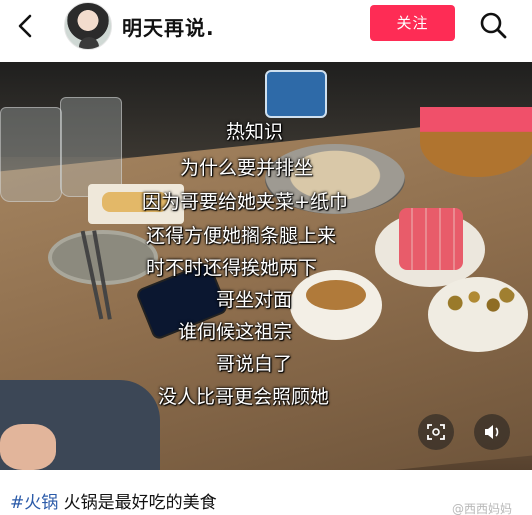 This screenshot has height=515, width=532. What do you see at coordinates (412, 23) in the screenshot?
I see `follow-button: 关注` at bounding box center [412, 23].